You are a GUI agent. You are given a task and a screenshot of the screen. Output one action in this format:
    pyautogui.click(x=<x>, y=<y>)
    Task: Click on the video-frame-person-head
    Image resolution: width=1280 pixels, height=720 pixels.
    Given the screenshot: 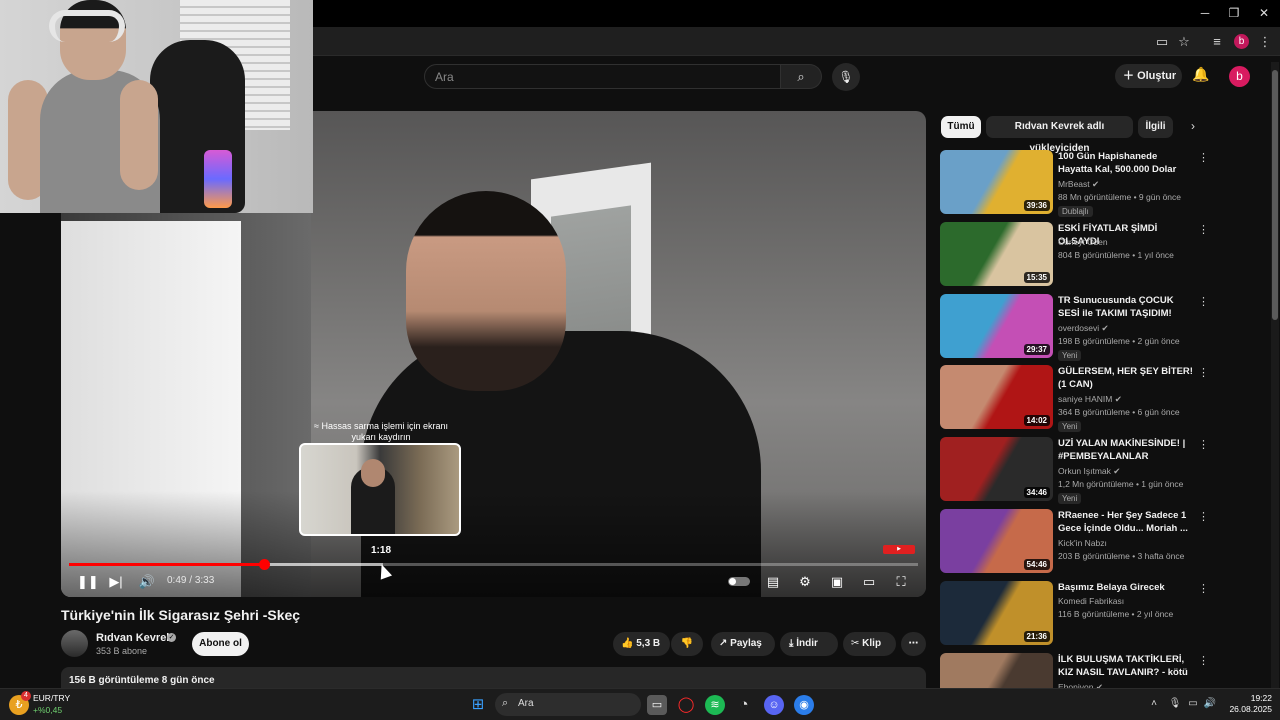 What is the action you would take?
    pyautogui.click(x=486, y=291)
    